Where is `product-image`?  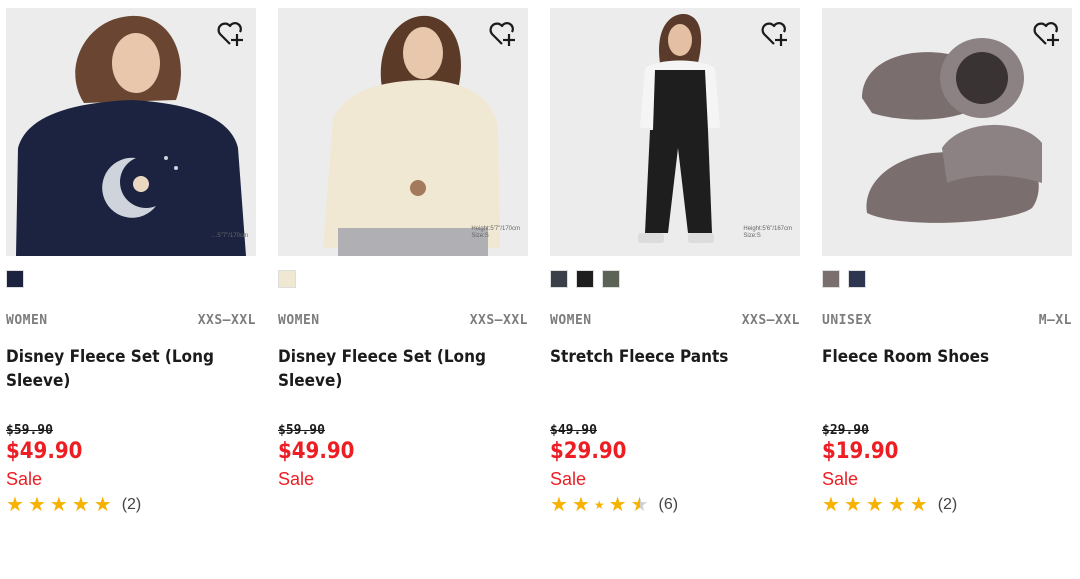
product-image is located at coordinates (947, 132).